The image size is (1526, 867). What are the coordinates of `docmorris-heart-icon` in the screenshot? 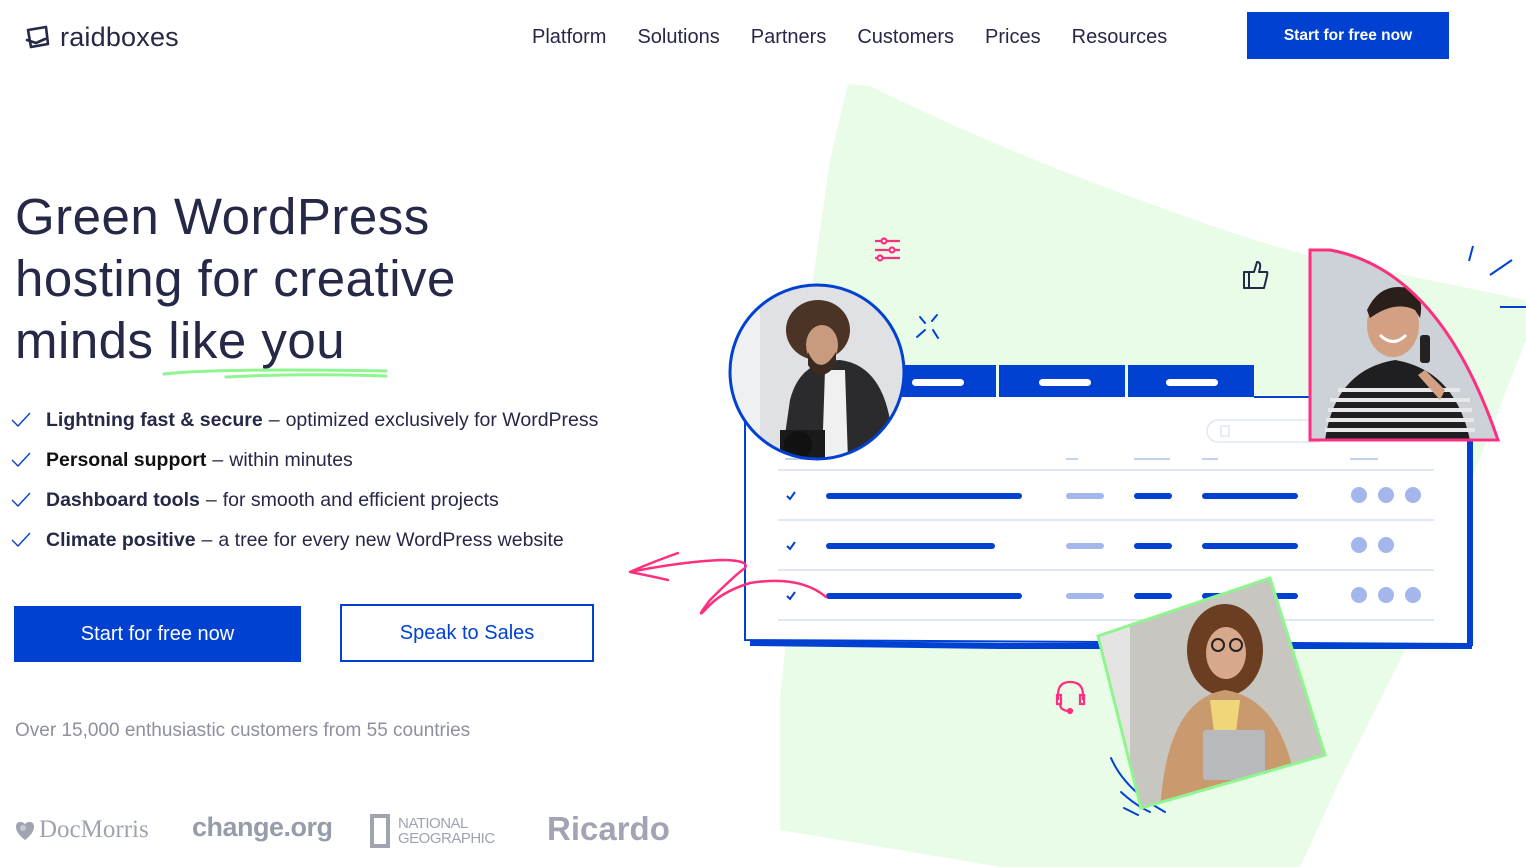 It's located at (25, 830).